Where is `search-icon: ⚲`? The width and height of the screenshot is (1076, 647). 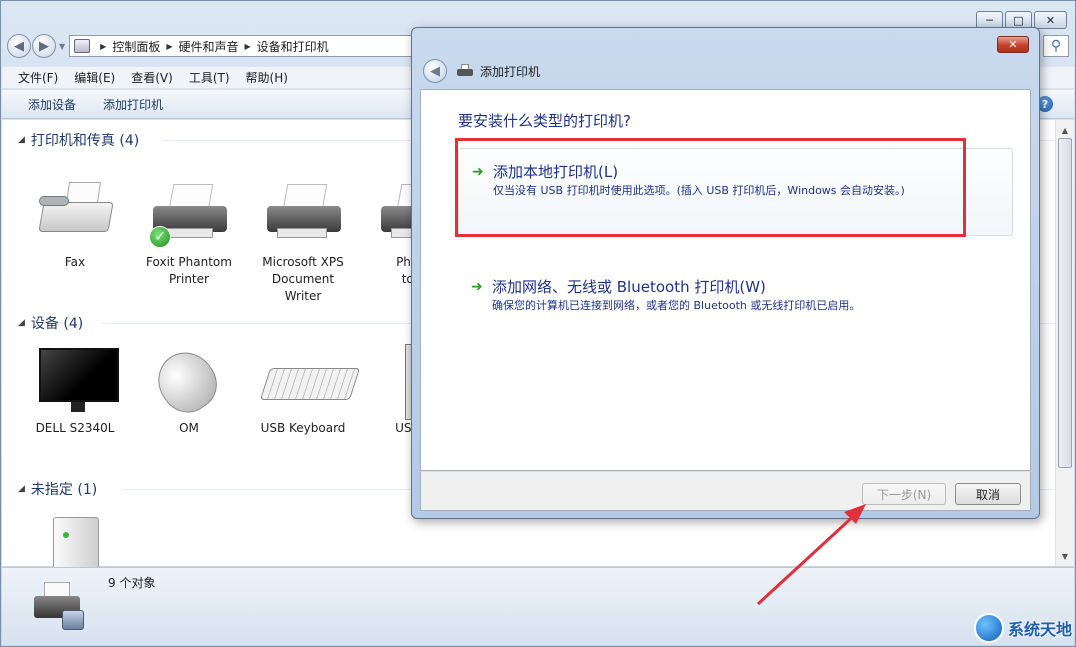
search-icon: ⚲ is located at coordinates (1056, 46).